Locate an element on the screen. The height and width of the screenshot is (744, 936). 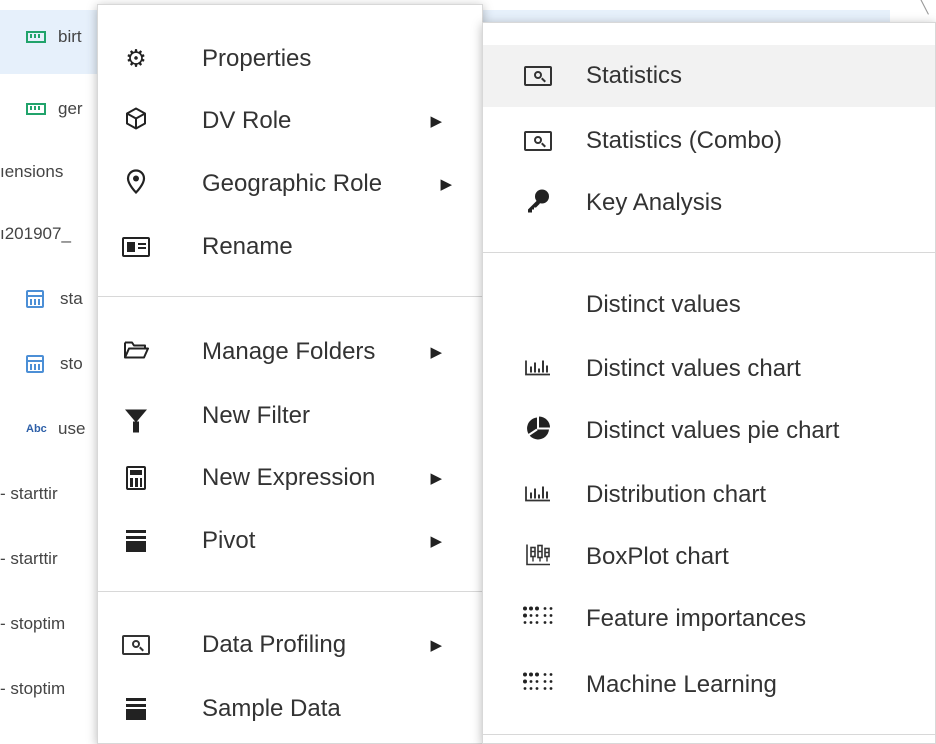
submenu-item-key-analysis: Key Analysis is located at coordinates (709, 203).